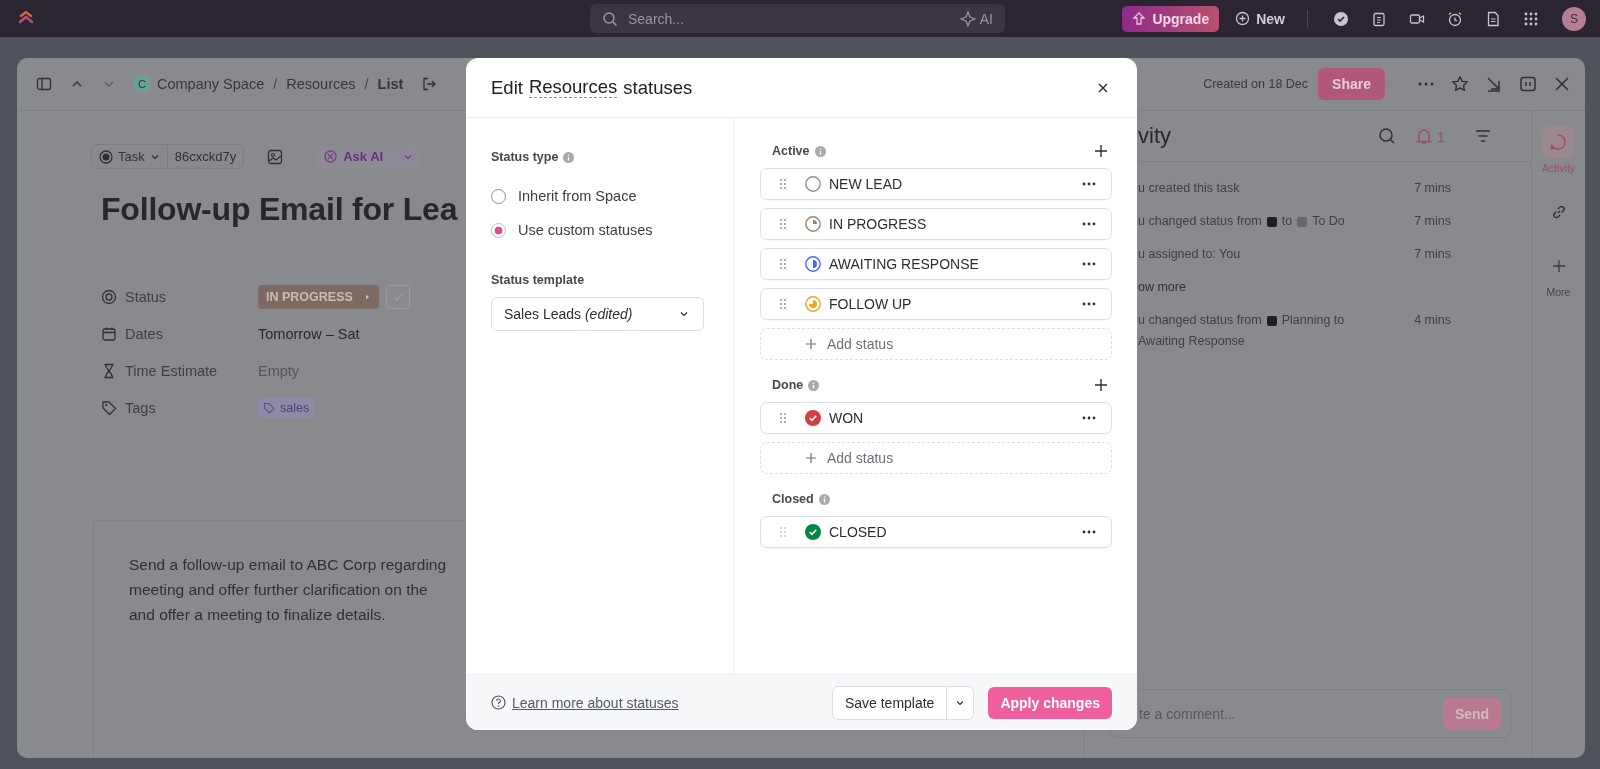 This screenshot has width=1600, height=769. Describe the element at coordinates (525, 157) in the screenshot. I see `section-label: Status type` at that location.